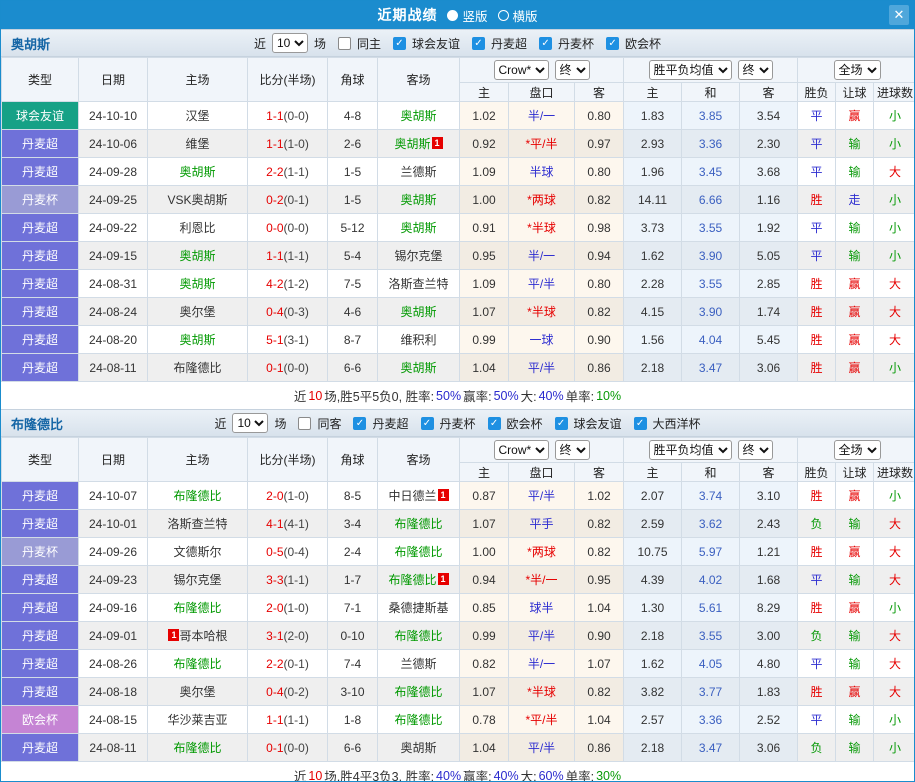  Describe the element at coordinates (197, 200) in the screenshot. I see `home-team-name: VSK奥胡斯` at that location.